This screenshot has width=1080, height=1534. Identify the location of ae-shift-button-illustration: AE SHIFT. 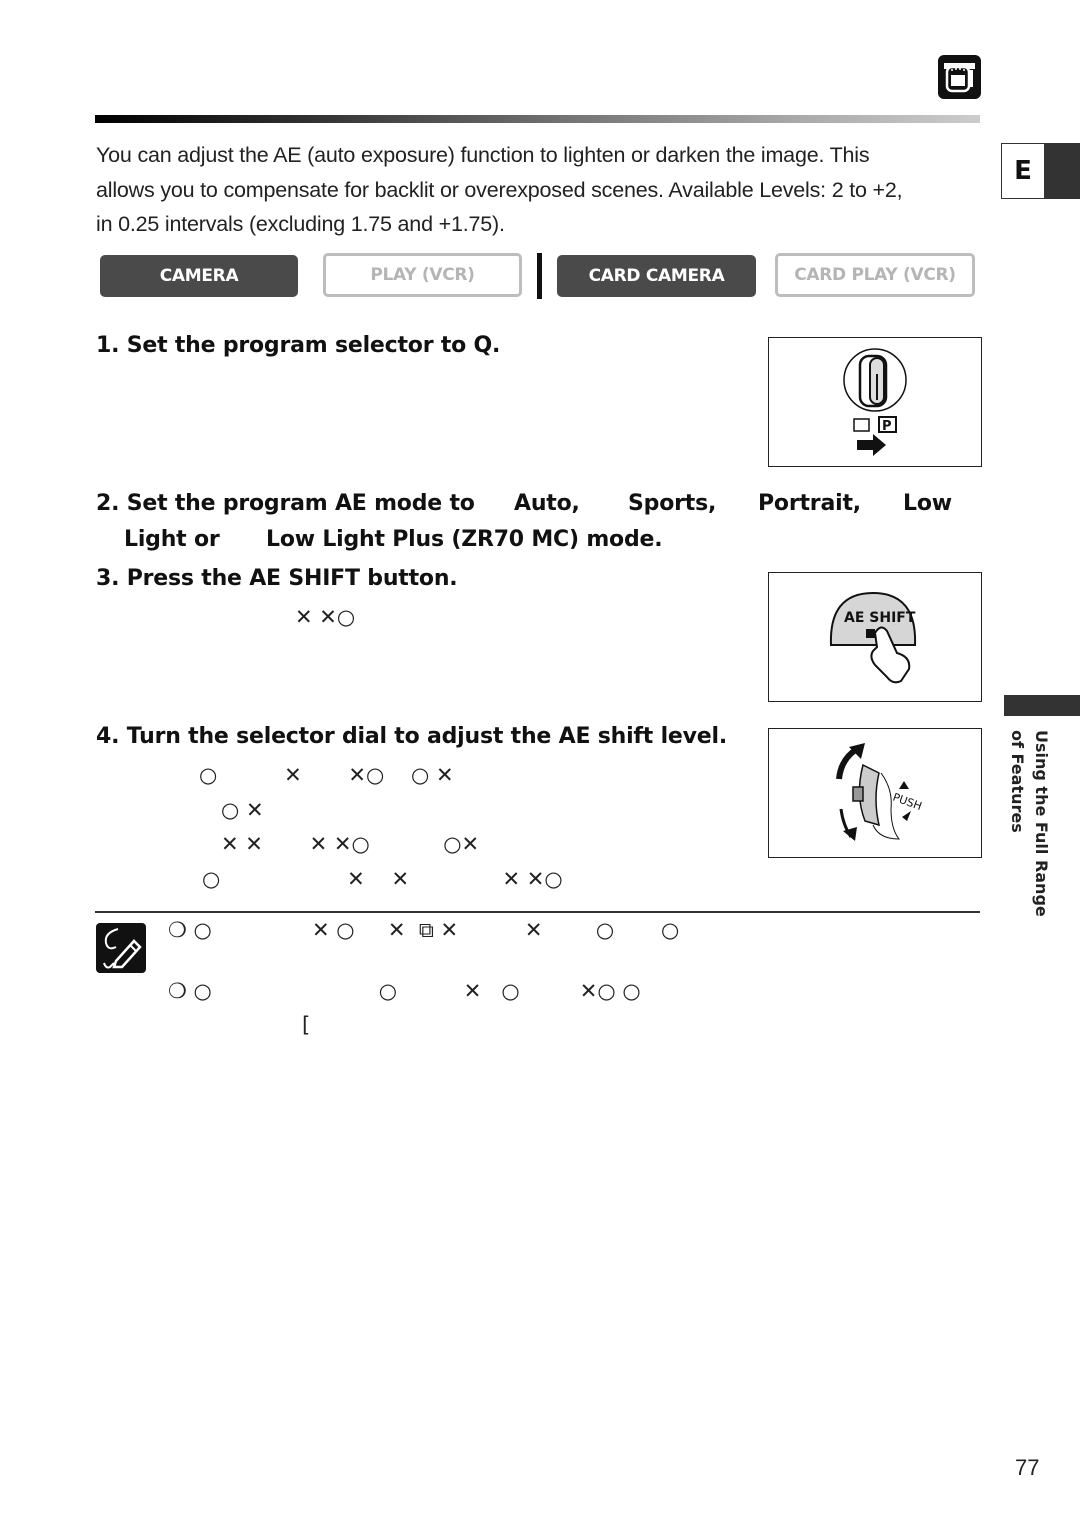
(873, 637).